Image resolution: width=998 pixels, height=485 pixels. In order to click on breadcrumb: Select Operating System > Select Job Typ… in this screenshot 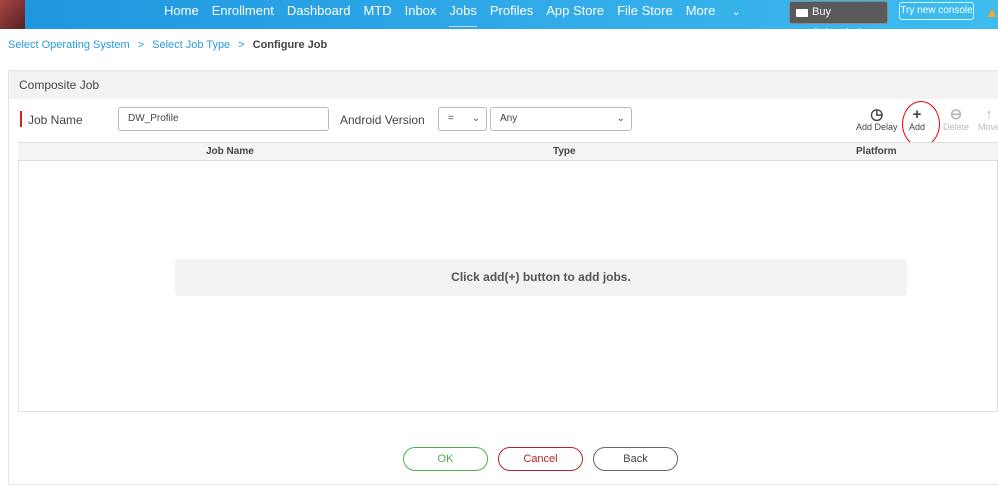, I will do `click(167, 45)`.